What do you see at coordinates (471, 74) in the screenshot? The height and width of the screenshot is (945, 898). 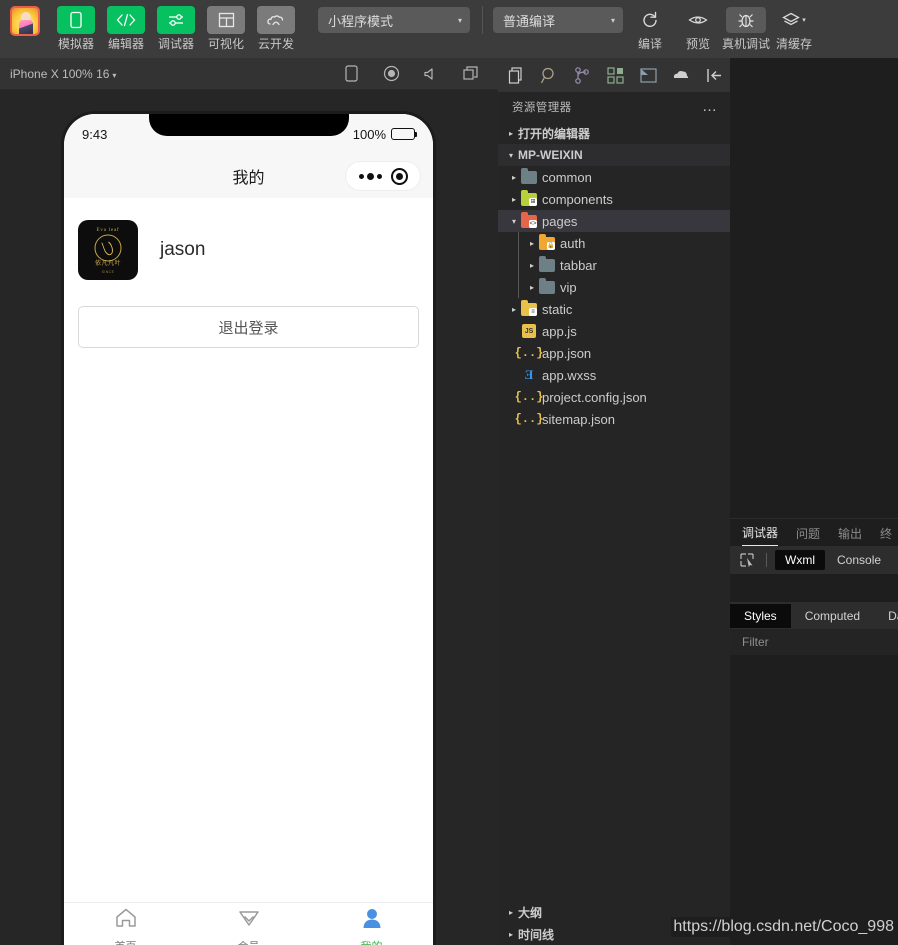 I see `window-icon` at bounding box center [471, 74].